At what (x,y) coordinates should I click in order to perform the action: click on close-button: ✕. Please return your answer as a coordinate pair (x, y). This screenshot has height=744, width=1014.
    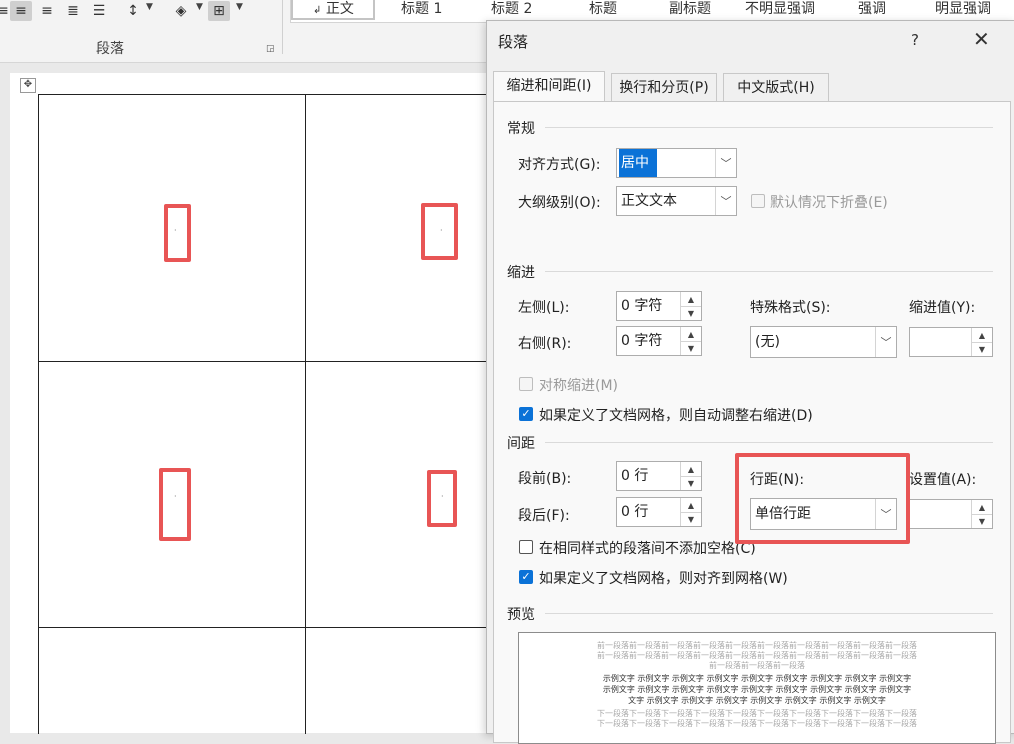
    Looking at the image, I should click on (981, 39).